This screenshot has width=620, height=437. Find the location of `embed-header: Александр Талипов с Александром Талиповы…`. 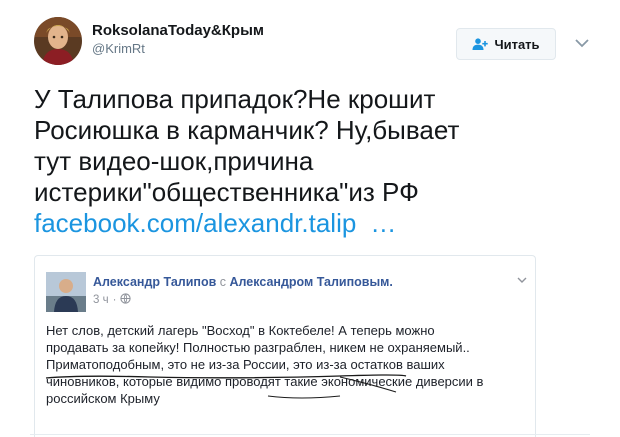

embed-header: Александр Талипов с Александром Талиповы… is located at coordinates (243, 282).